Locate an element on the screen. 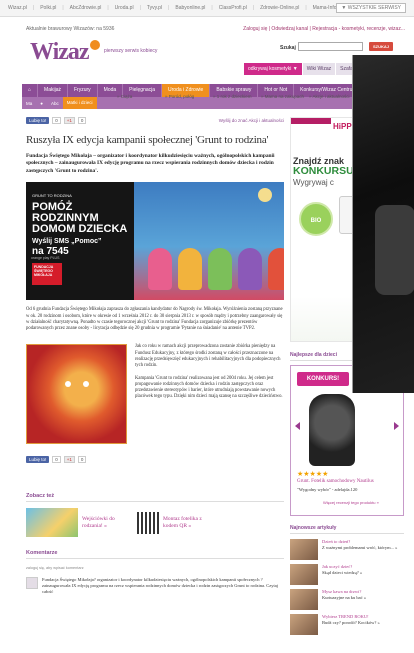  campaign-small-title: GRUNT TO RODZINA is located at coordinates (52, 196).